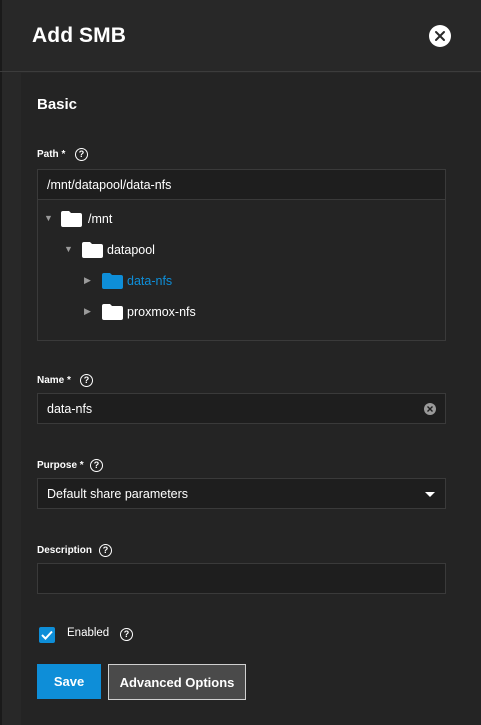 This screenshot has height=725, width=481. I want to click on panel-header: Add SMB, so click(240, 36).